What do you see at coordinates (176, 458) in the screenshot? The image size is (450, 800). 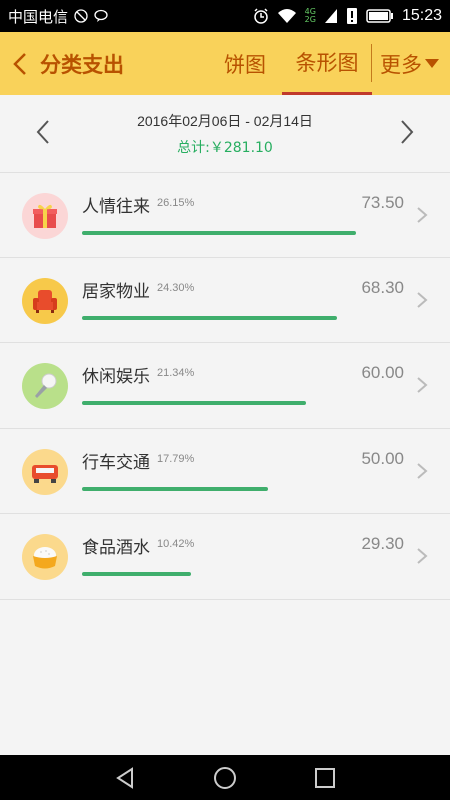 I see `category-percent: 17.79%` at bounding box center [176, 458].